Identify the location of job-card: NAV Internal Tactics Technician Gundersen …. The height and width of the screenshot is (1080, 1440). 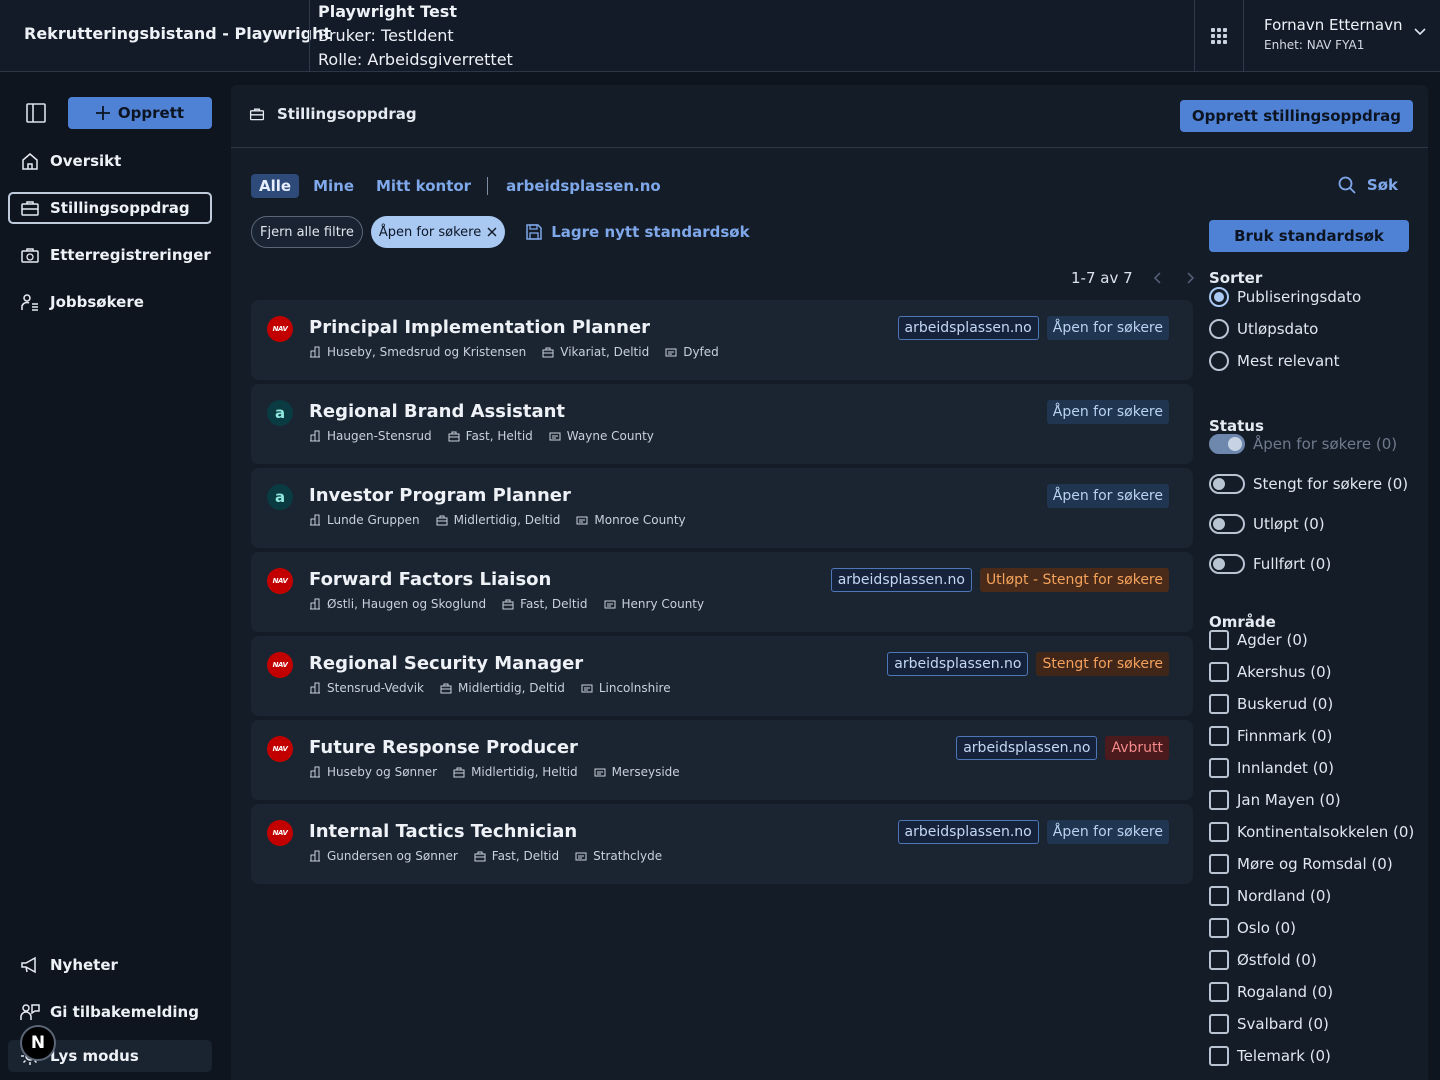
(722, 844).